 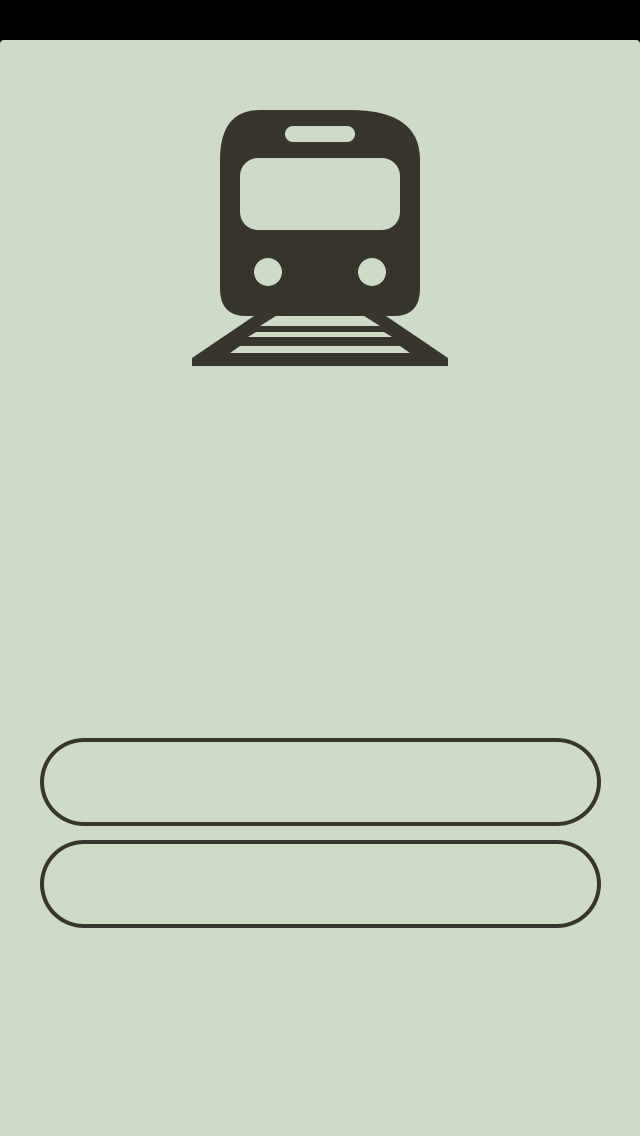 What do you see at coordinates (320, 20) in the screenshot?
I see `status-bar` at bounding box center [320, 20].